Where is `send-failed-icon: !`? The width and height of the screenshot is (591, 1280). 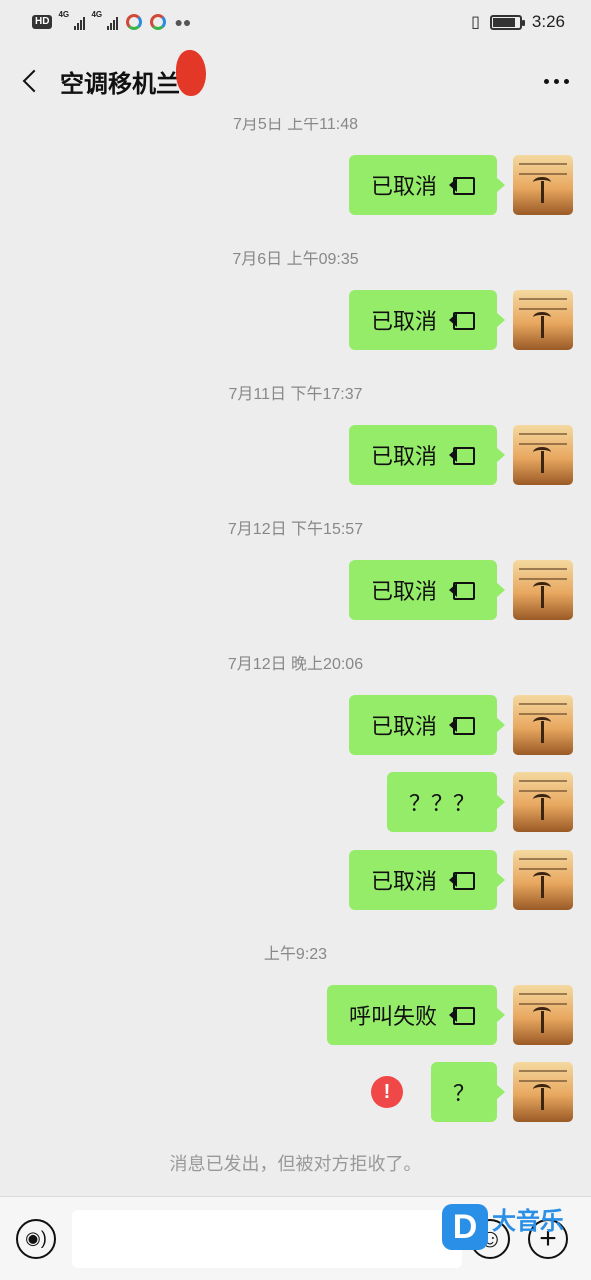 send-failed-icon: ! is located at coordinates (386, 1092).